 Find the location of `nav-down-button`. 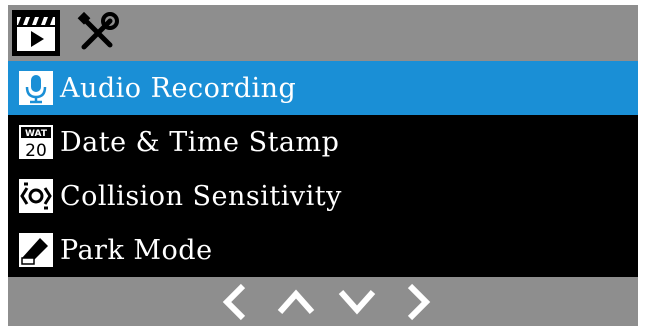

nav-down-button is located at coordinates (357, 302).